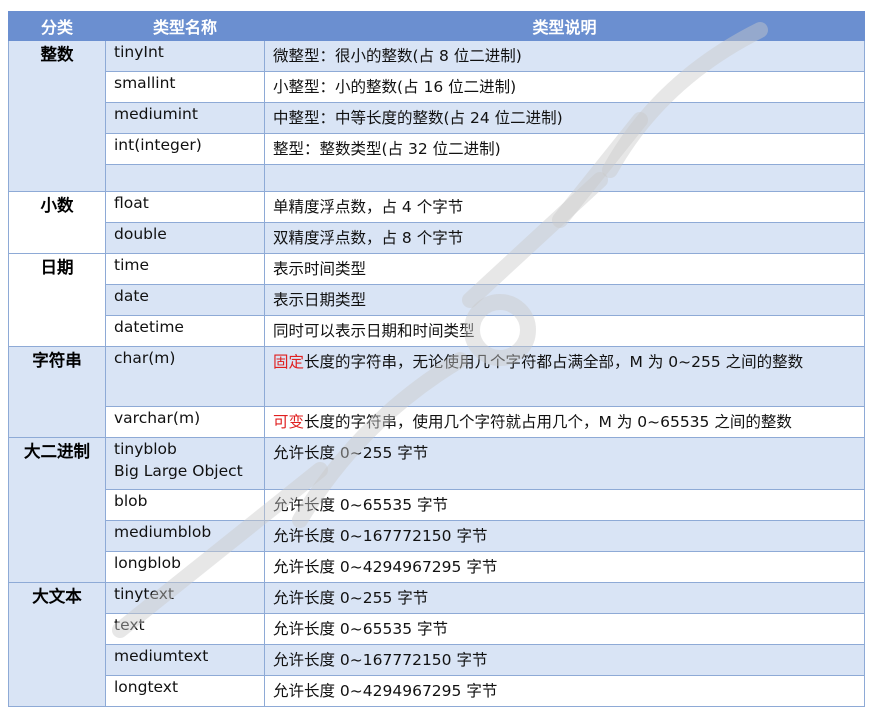 Image resolution: width=872 pixels, height=707 pixels. I want to click on type-name: char(m), so click(185, 376).